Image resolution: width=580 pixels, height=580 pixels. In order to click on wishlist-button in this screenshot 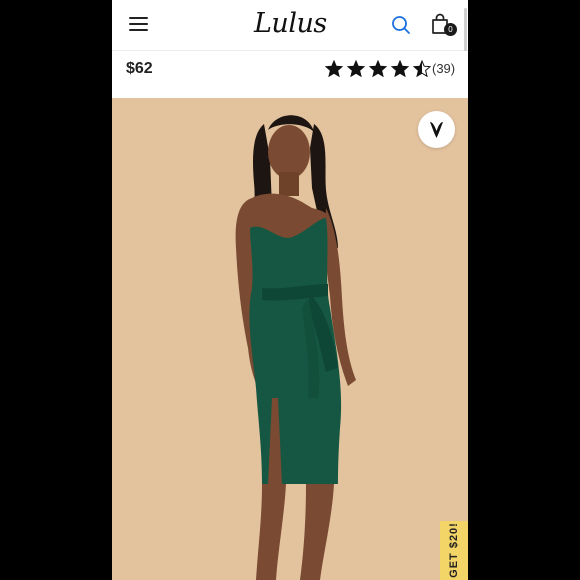, I will do `click(436, 129)`.